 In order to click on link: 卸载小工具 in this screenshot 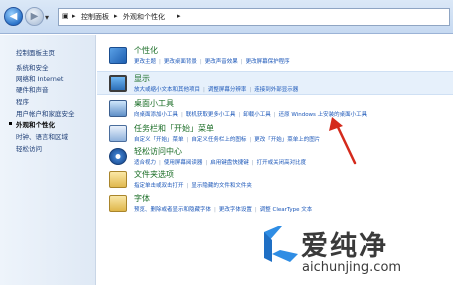, I will do `click(257, 115)`.